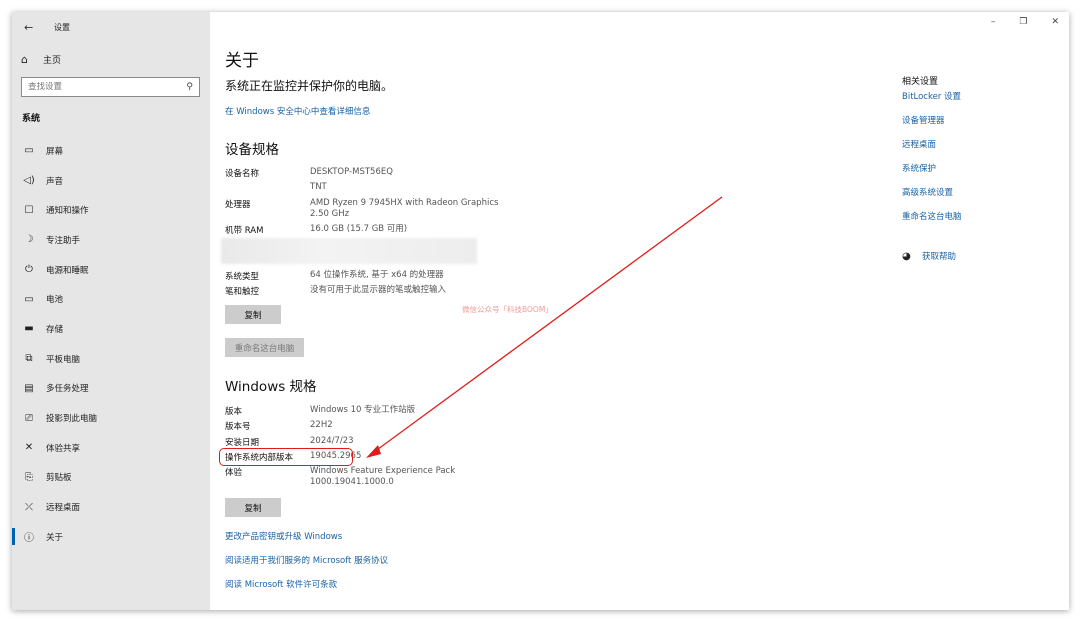  What do you see at coordinates (306, 560) in the screenshot?
I see `services-agreement-link: 阅读适用于我们服务的 Microsoft 服务协议` at bounding box center [306, 560].